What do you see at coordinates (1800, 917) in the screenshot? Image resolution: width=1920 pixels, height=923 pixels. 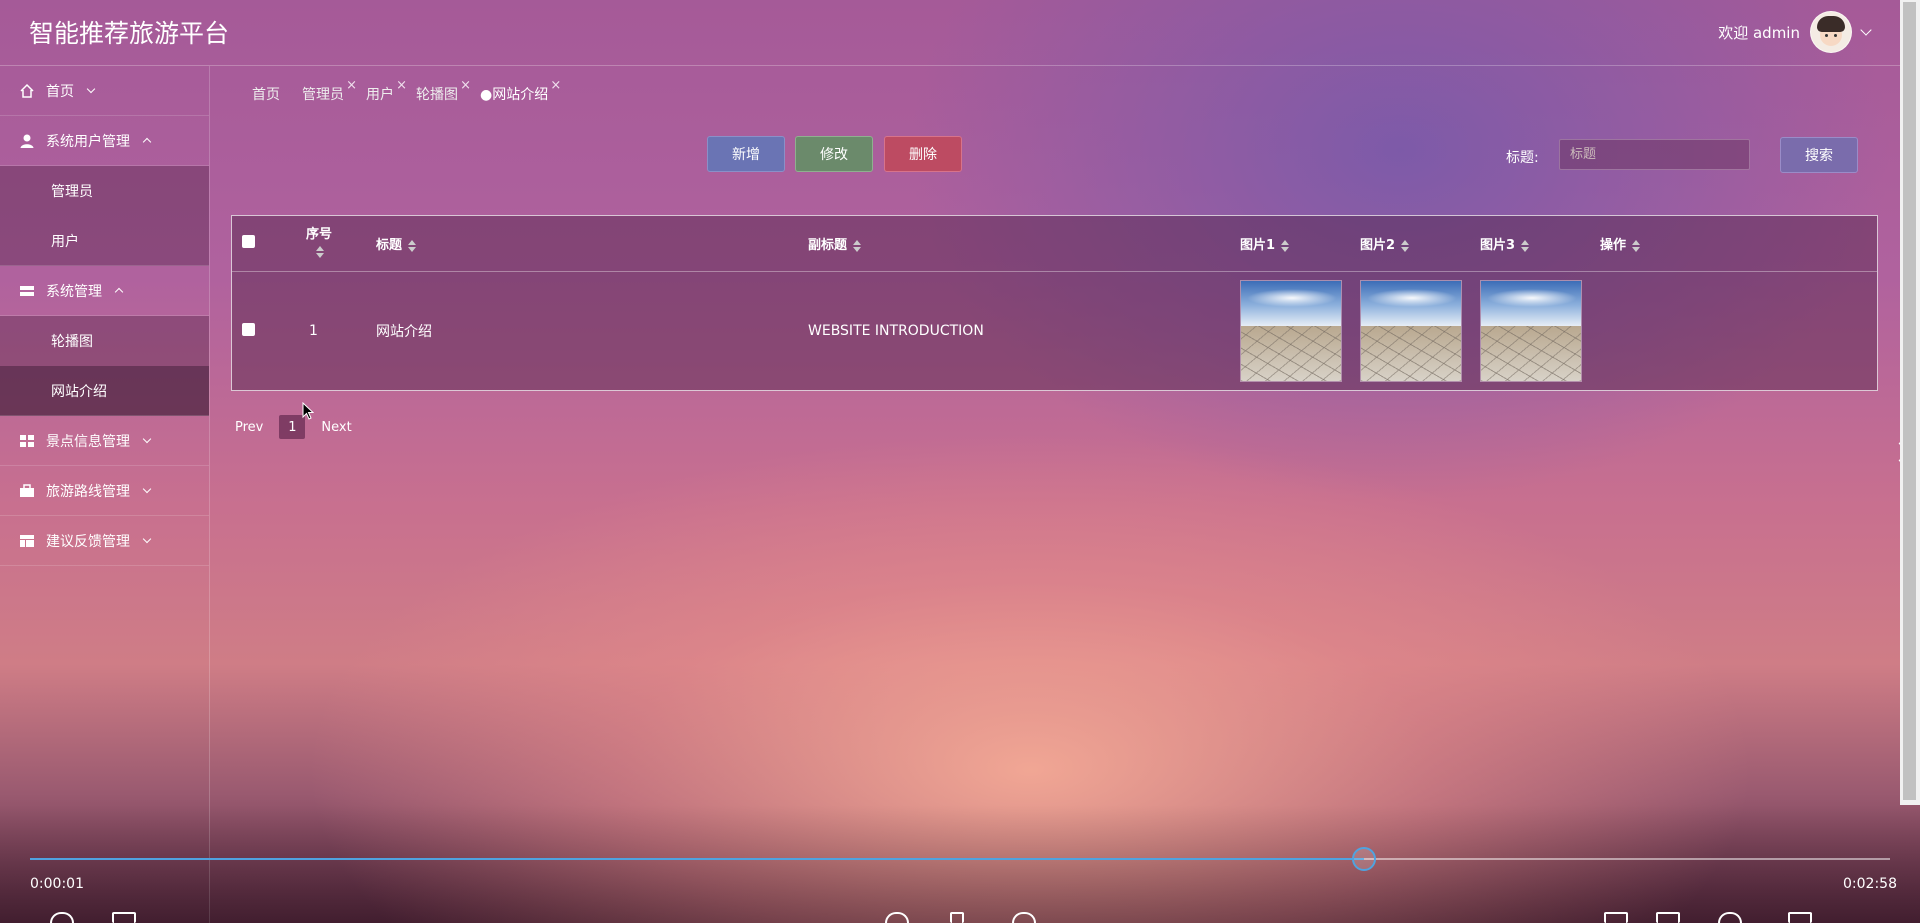 I see `fullscreen-icon` at bounding box center [1800, 917].